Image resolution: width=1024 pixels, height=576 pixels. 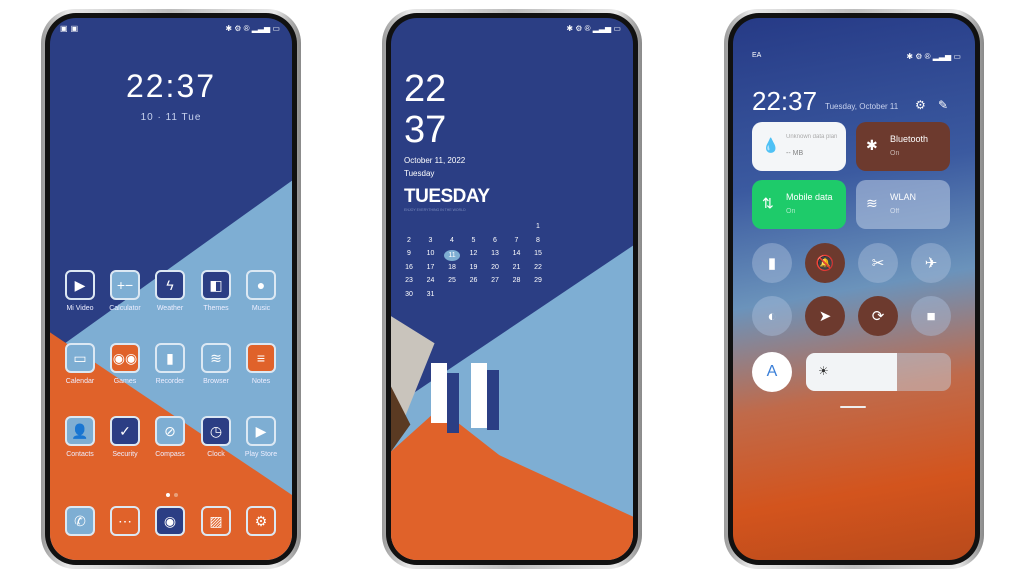 I want to click on gallery-icon: ▨, so click(x=216, y=520).